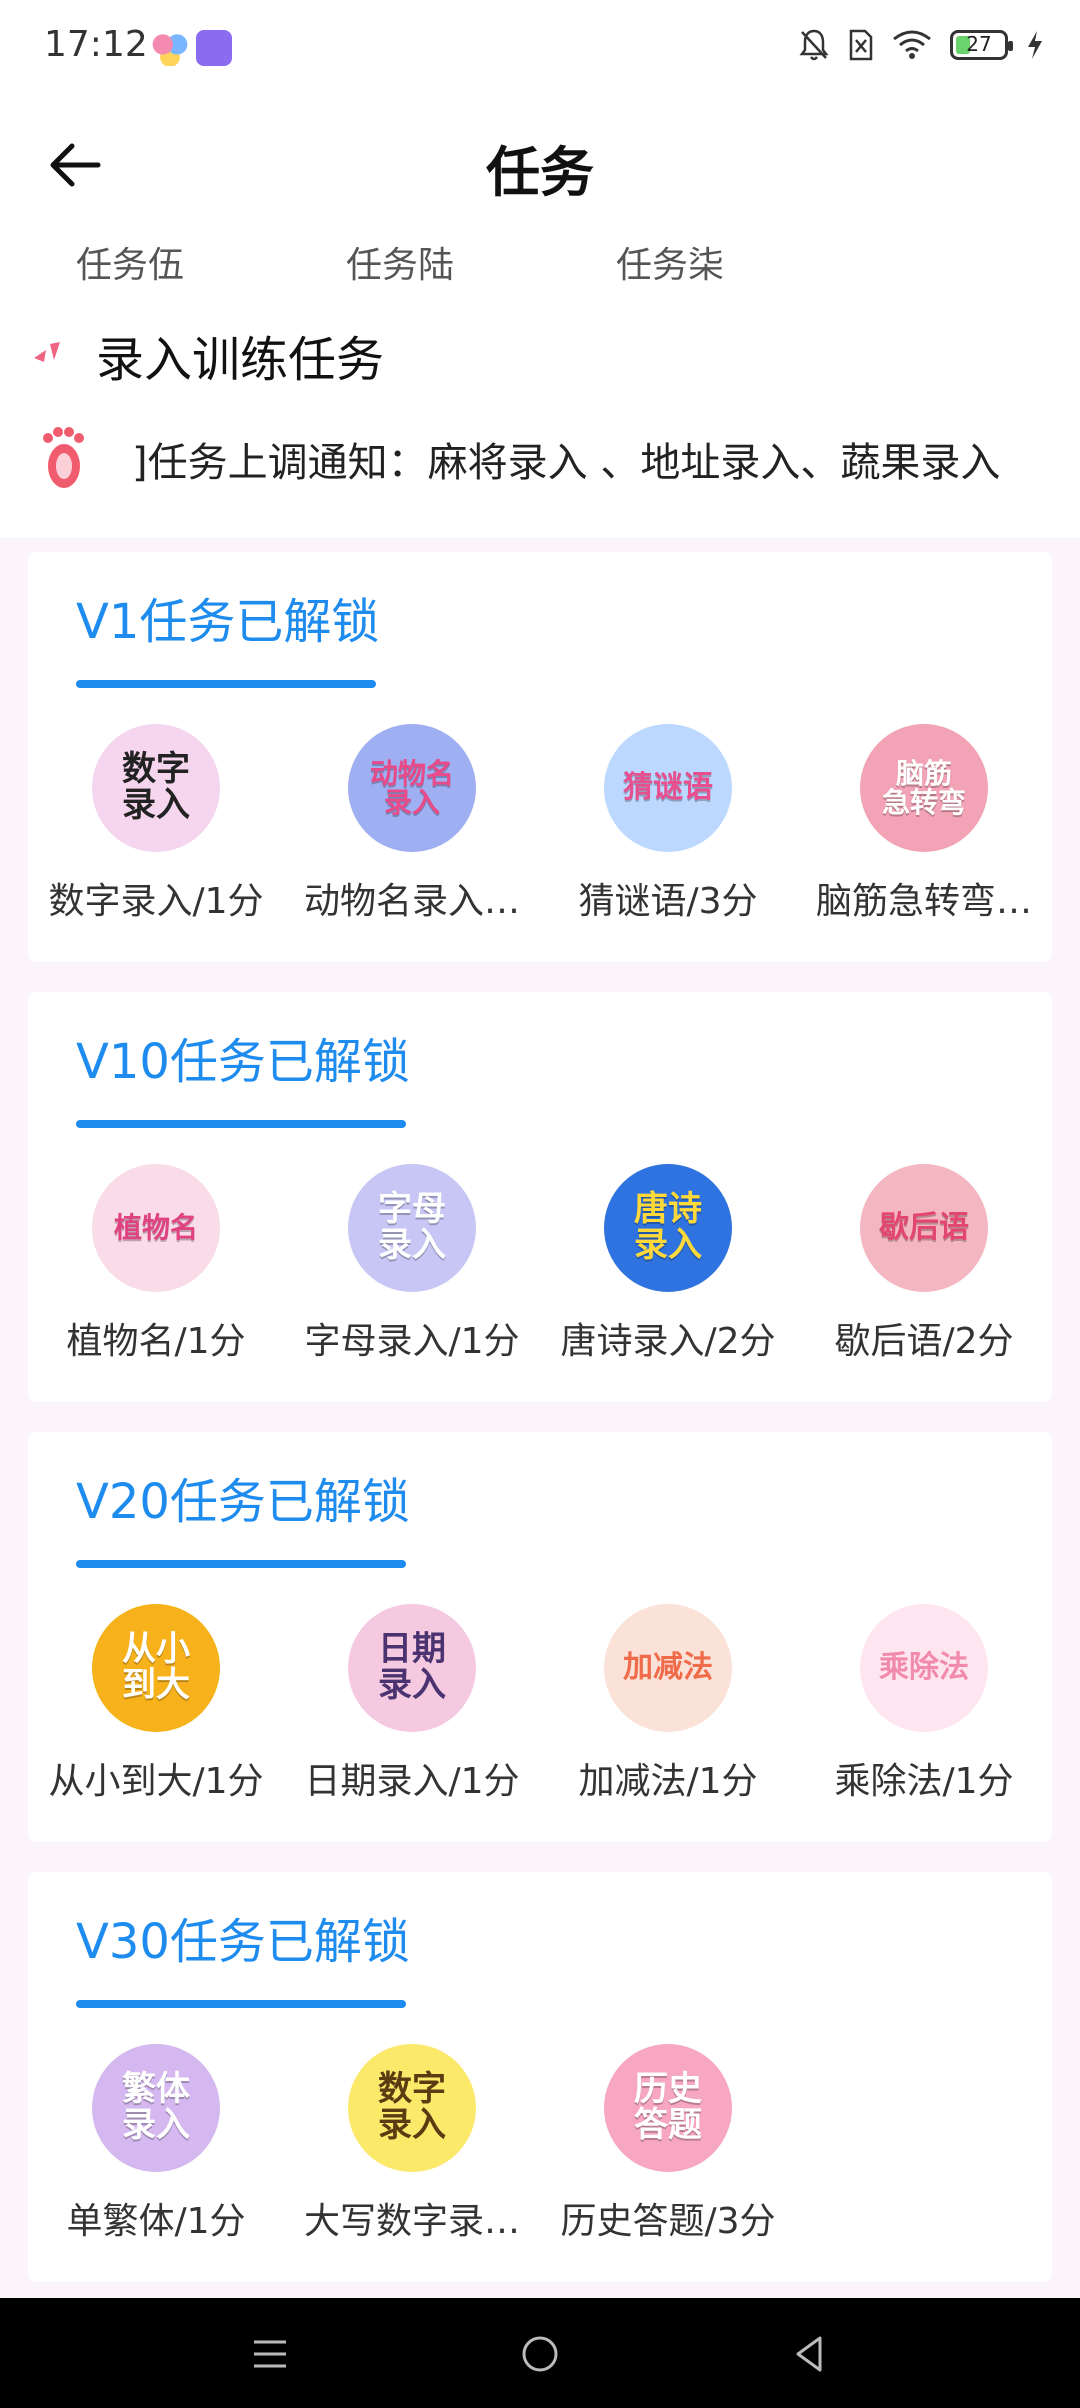 This screenshot has height=2408, width=1080. Describe the element at coordinates (814, 45) in the screenshot. I see `bell-off-icon` at that location.